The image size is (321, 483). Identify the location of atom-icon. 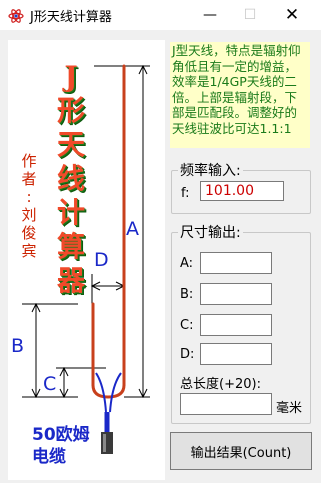
(16, 16).